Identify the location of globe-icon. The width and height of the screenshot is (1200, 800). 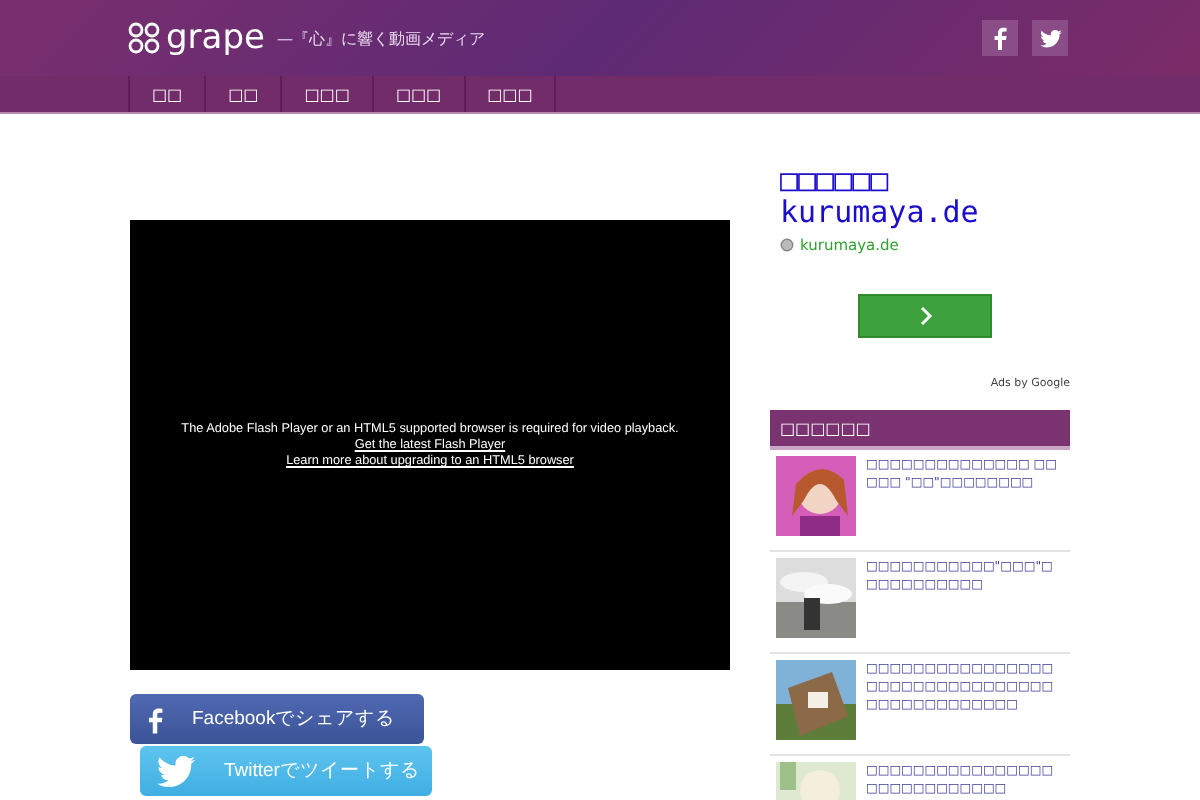
(787, 245).